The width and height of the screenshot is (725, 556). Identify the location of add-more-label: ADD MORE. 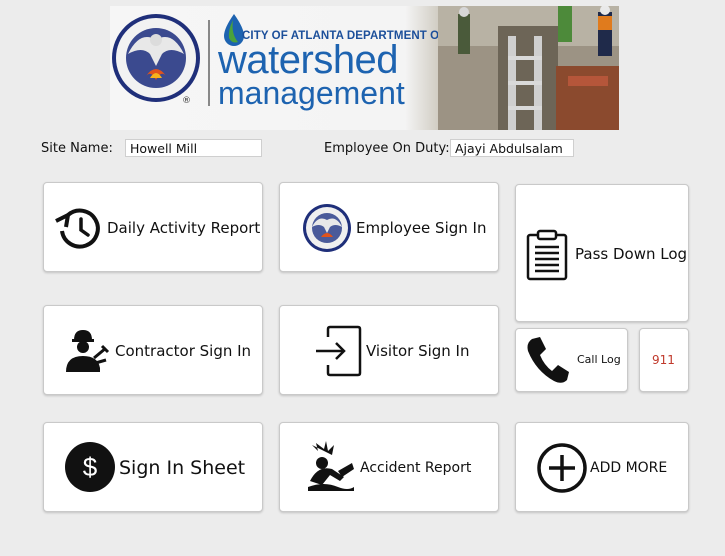
(629, 468).